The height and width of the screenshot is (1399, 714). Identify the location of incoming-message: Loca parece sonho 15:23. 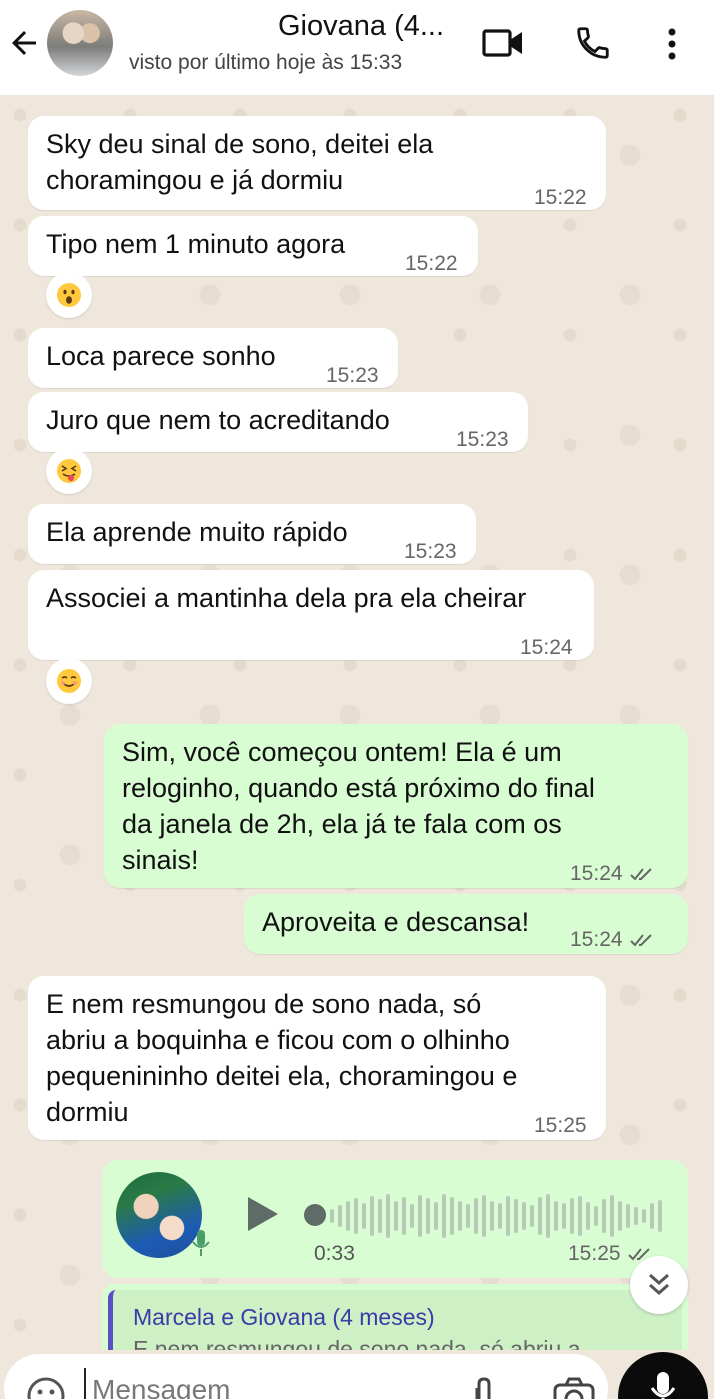
(213, 358).